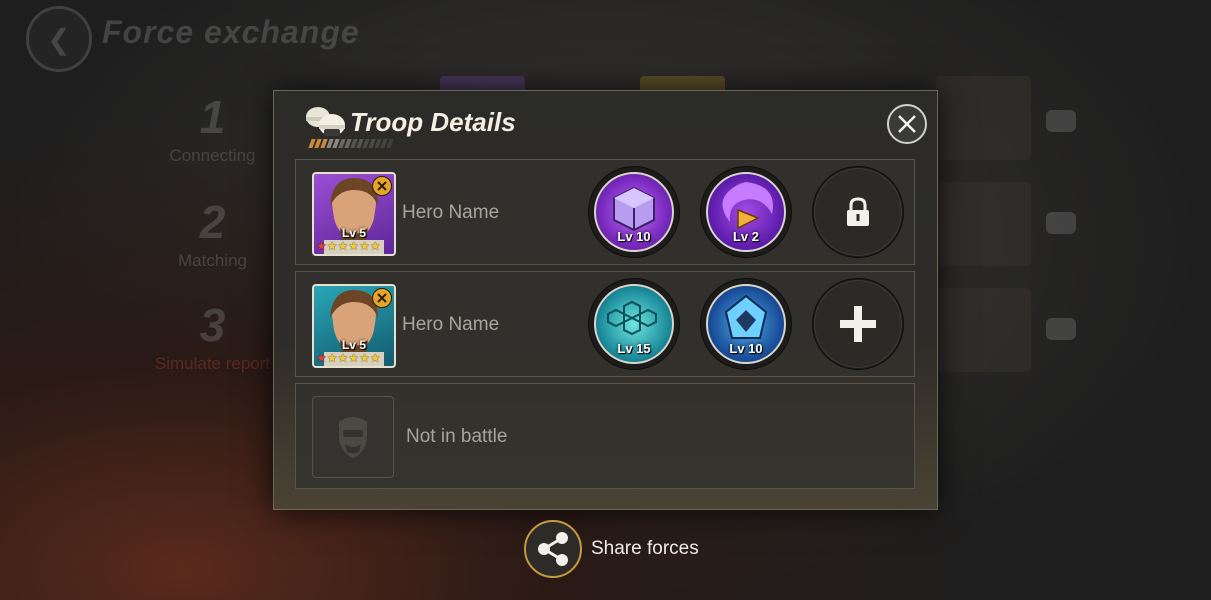 Image resolution: width=1211 pixels, height=600 pixels. What do you see at coordinates (746, 212) in the screenshot?
I see `equipment-slot: Lv 2` at bounding box center [746, 212].